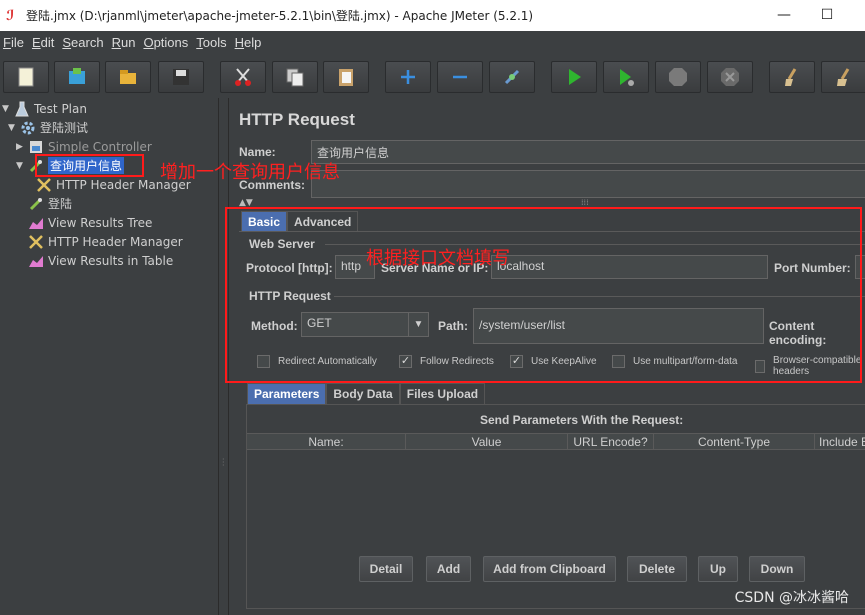 The width and height of the screenshot is (865, 615). I want to click on tab-files-upload: Files Upload, so click(442, 393).